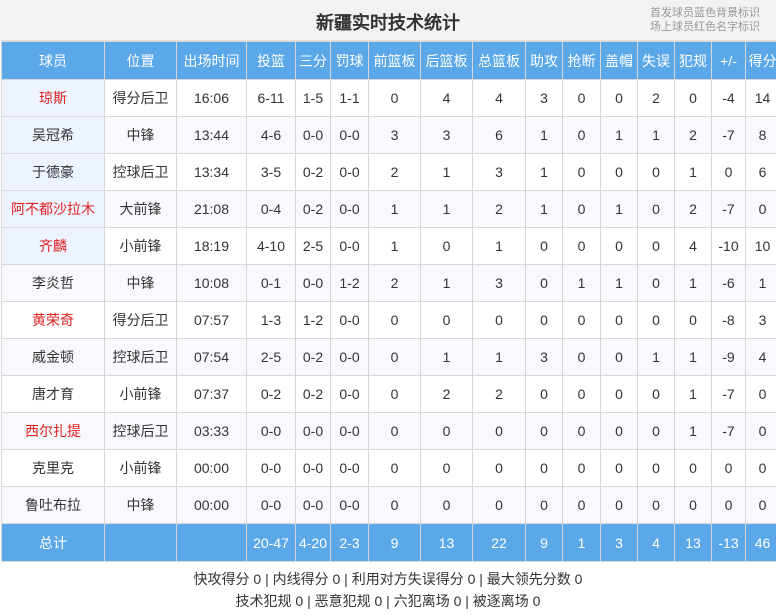 This screenshot has height=616, width=776. I want to click on player-name: 威金顿, so click(53, 357).